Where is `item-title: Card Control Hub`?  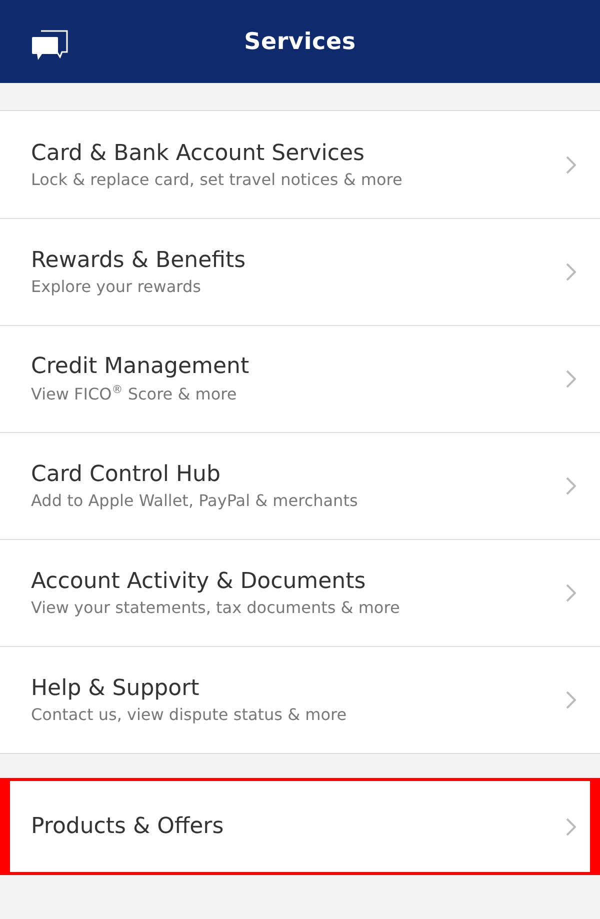 item-title: Card Control Hub is located at coordinates (126, 474).